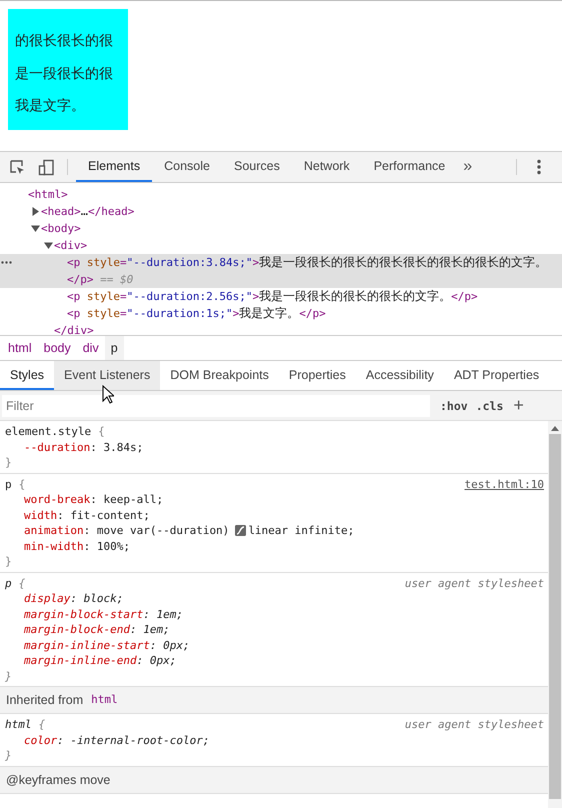 The height and width of the screenshot is (808, 562). Describe the element at coordinates (216, 405) in the screenshot. I see `filter-field: Filter` at that location.